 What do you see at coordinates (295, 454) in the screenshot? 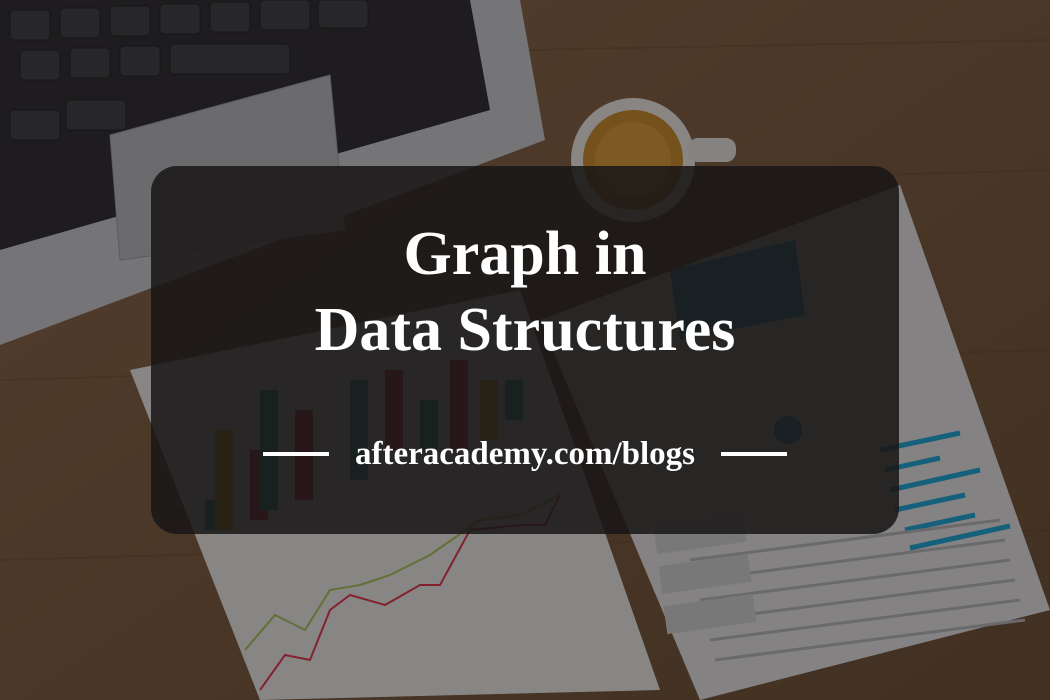
I see `left-divider` at bounding box center [295, 454].